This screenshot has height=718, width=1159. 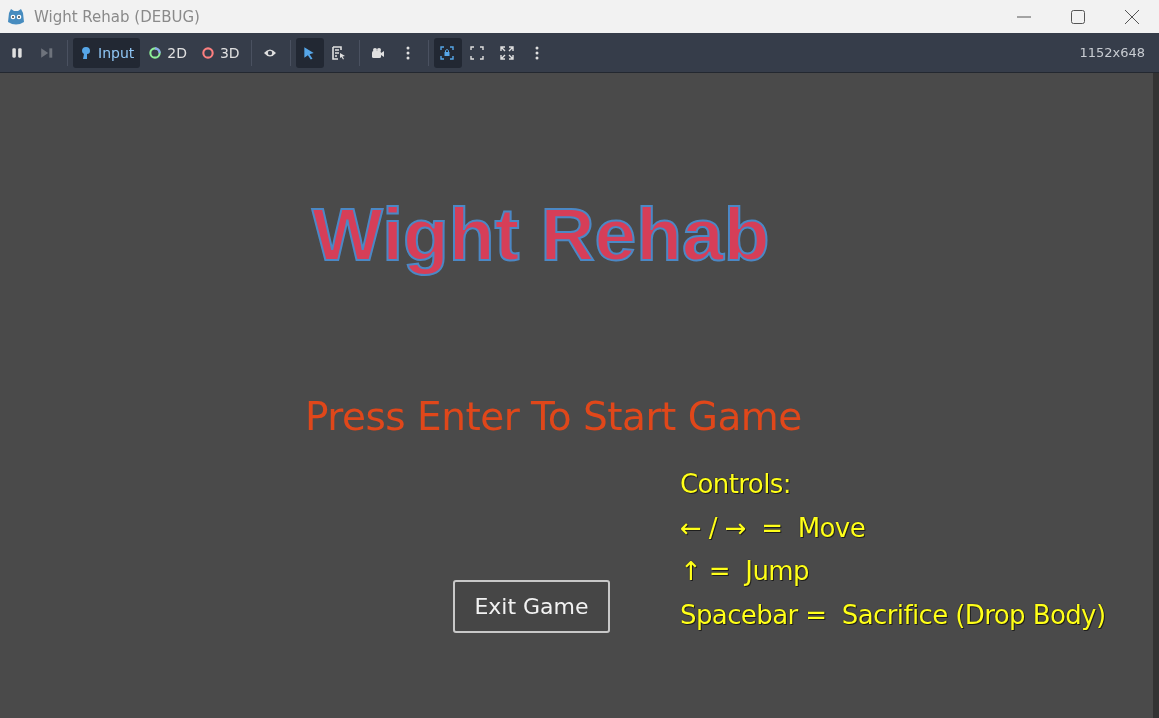 What do you see at coordinates (553, 416) in the screenshot?
I see `start-prompt: Press Enter To Start Game` at bounding box center [553, 416].